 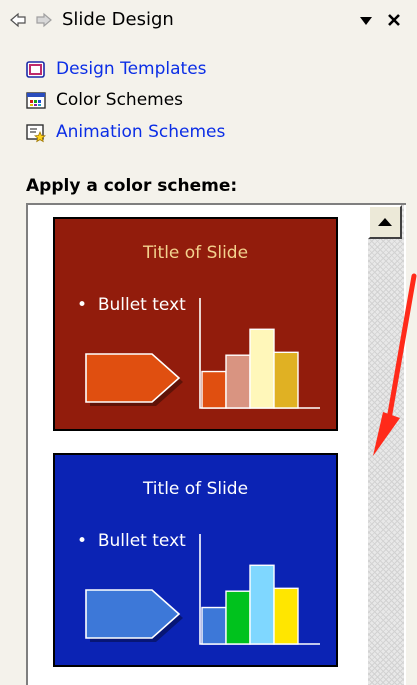 What do you see at coordinates (119, 100) in the screenshot?
I see `link-label: Color Schemes` at bounding box center [119, 100].